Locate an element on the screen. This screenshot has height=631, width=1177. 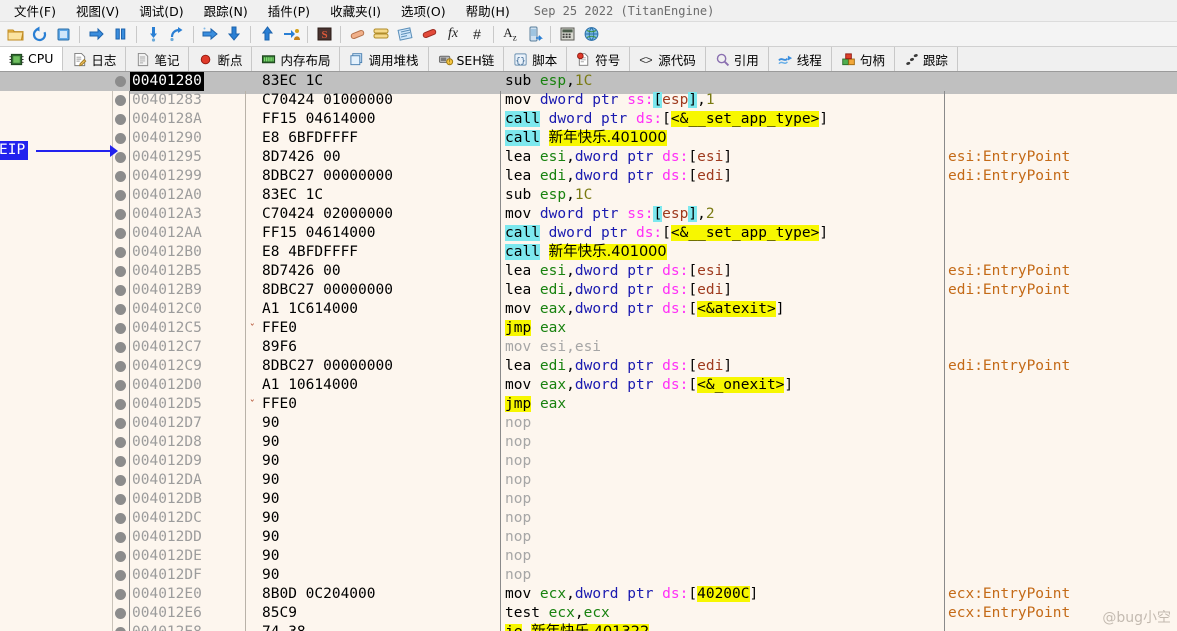
tab-script: {} 脚本 is located at coordinates (536, 59).